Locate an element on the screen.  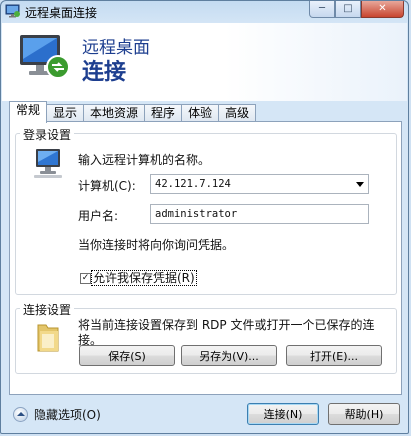
minimize-button: ─ is located at coordinates (322, 9).